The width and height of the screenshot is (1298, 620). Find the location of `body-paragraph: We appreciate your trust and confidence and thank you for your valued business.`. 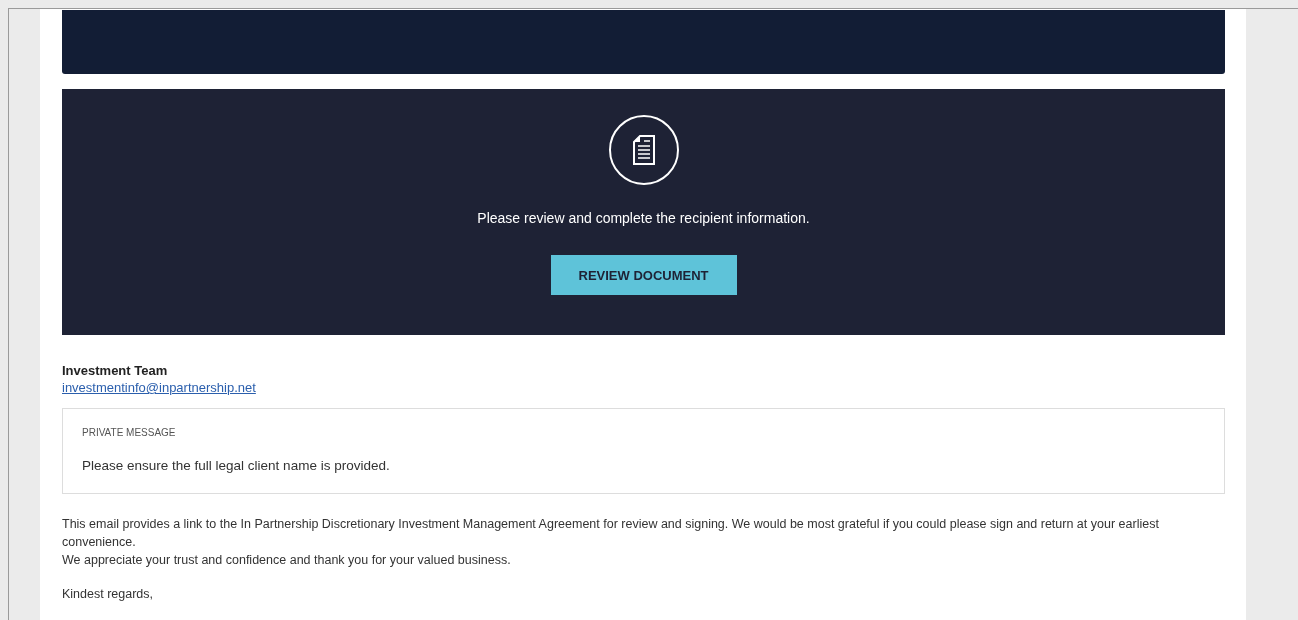

body-paragraph: We appreciate your trust and confidence and thank you for your valued business. is located at coordinates (287, 560).